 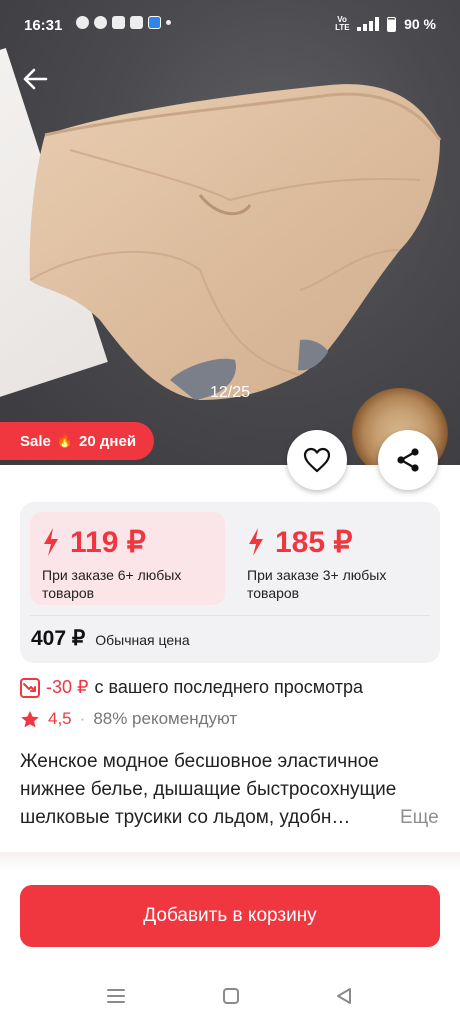 I want to click on add-to-cart-button: Добавить в корзину, so click(x=230, y=916).